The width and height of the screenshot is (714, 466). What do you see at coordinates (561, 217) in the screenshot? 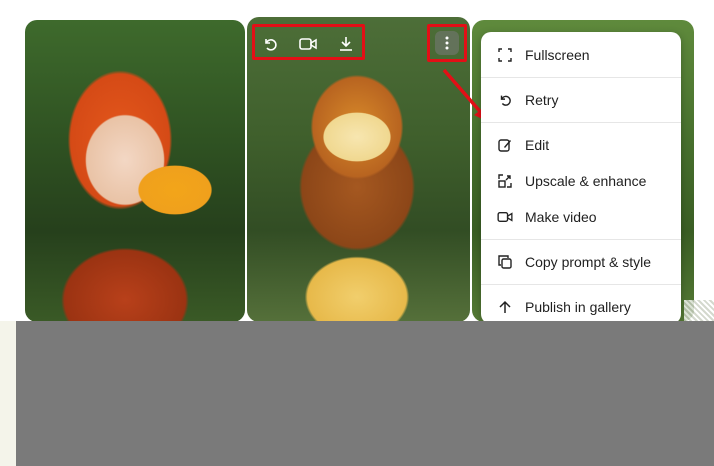
I see `menu-item-label: Make video` at bounding box center [561, 217].